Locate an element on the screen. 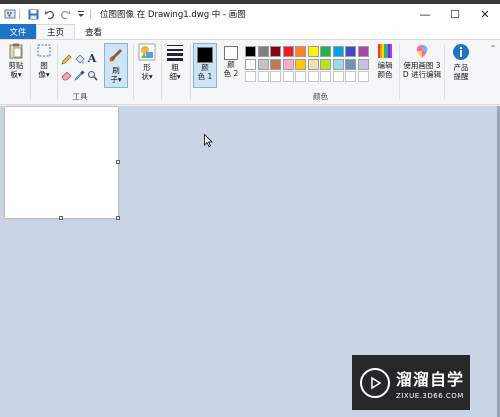 The width and height of the screenshot is (500, 417). drawing-canvas is located at coordinates (61, 162).